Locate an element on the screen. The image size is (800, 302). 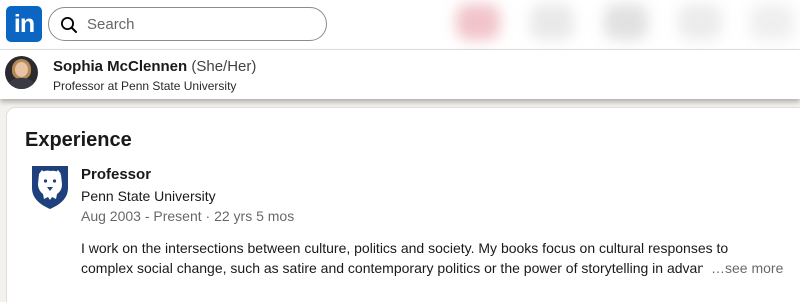
avatar is located at coordinates (21, 72).